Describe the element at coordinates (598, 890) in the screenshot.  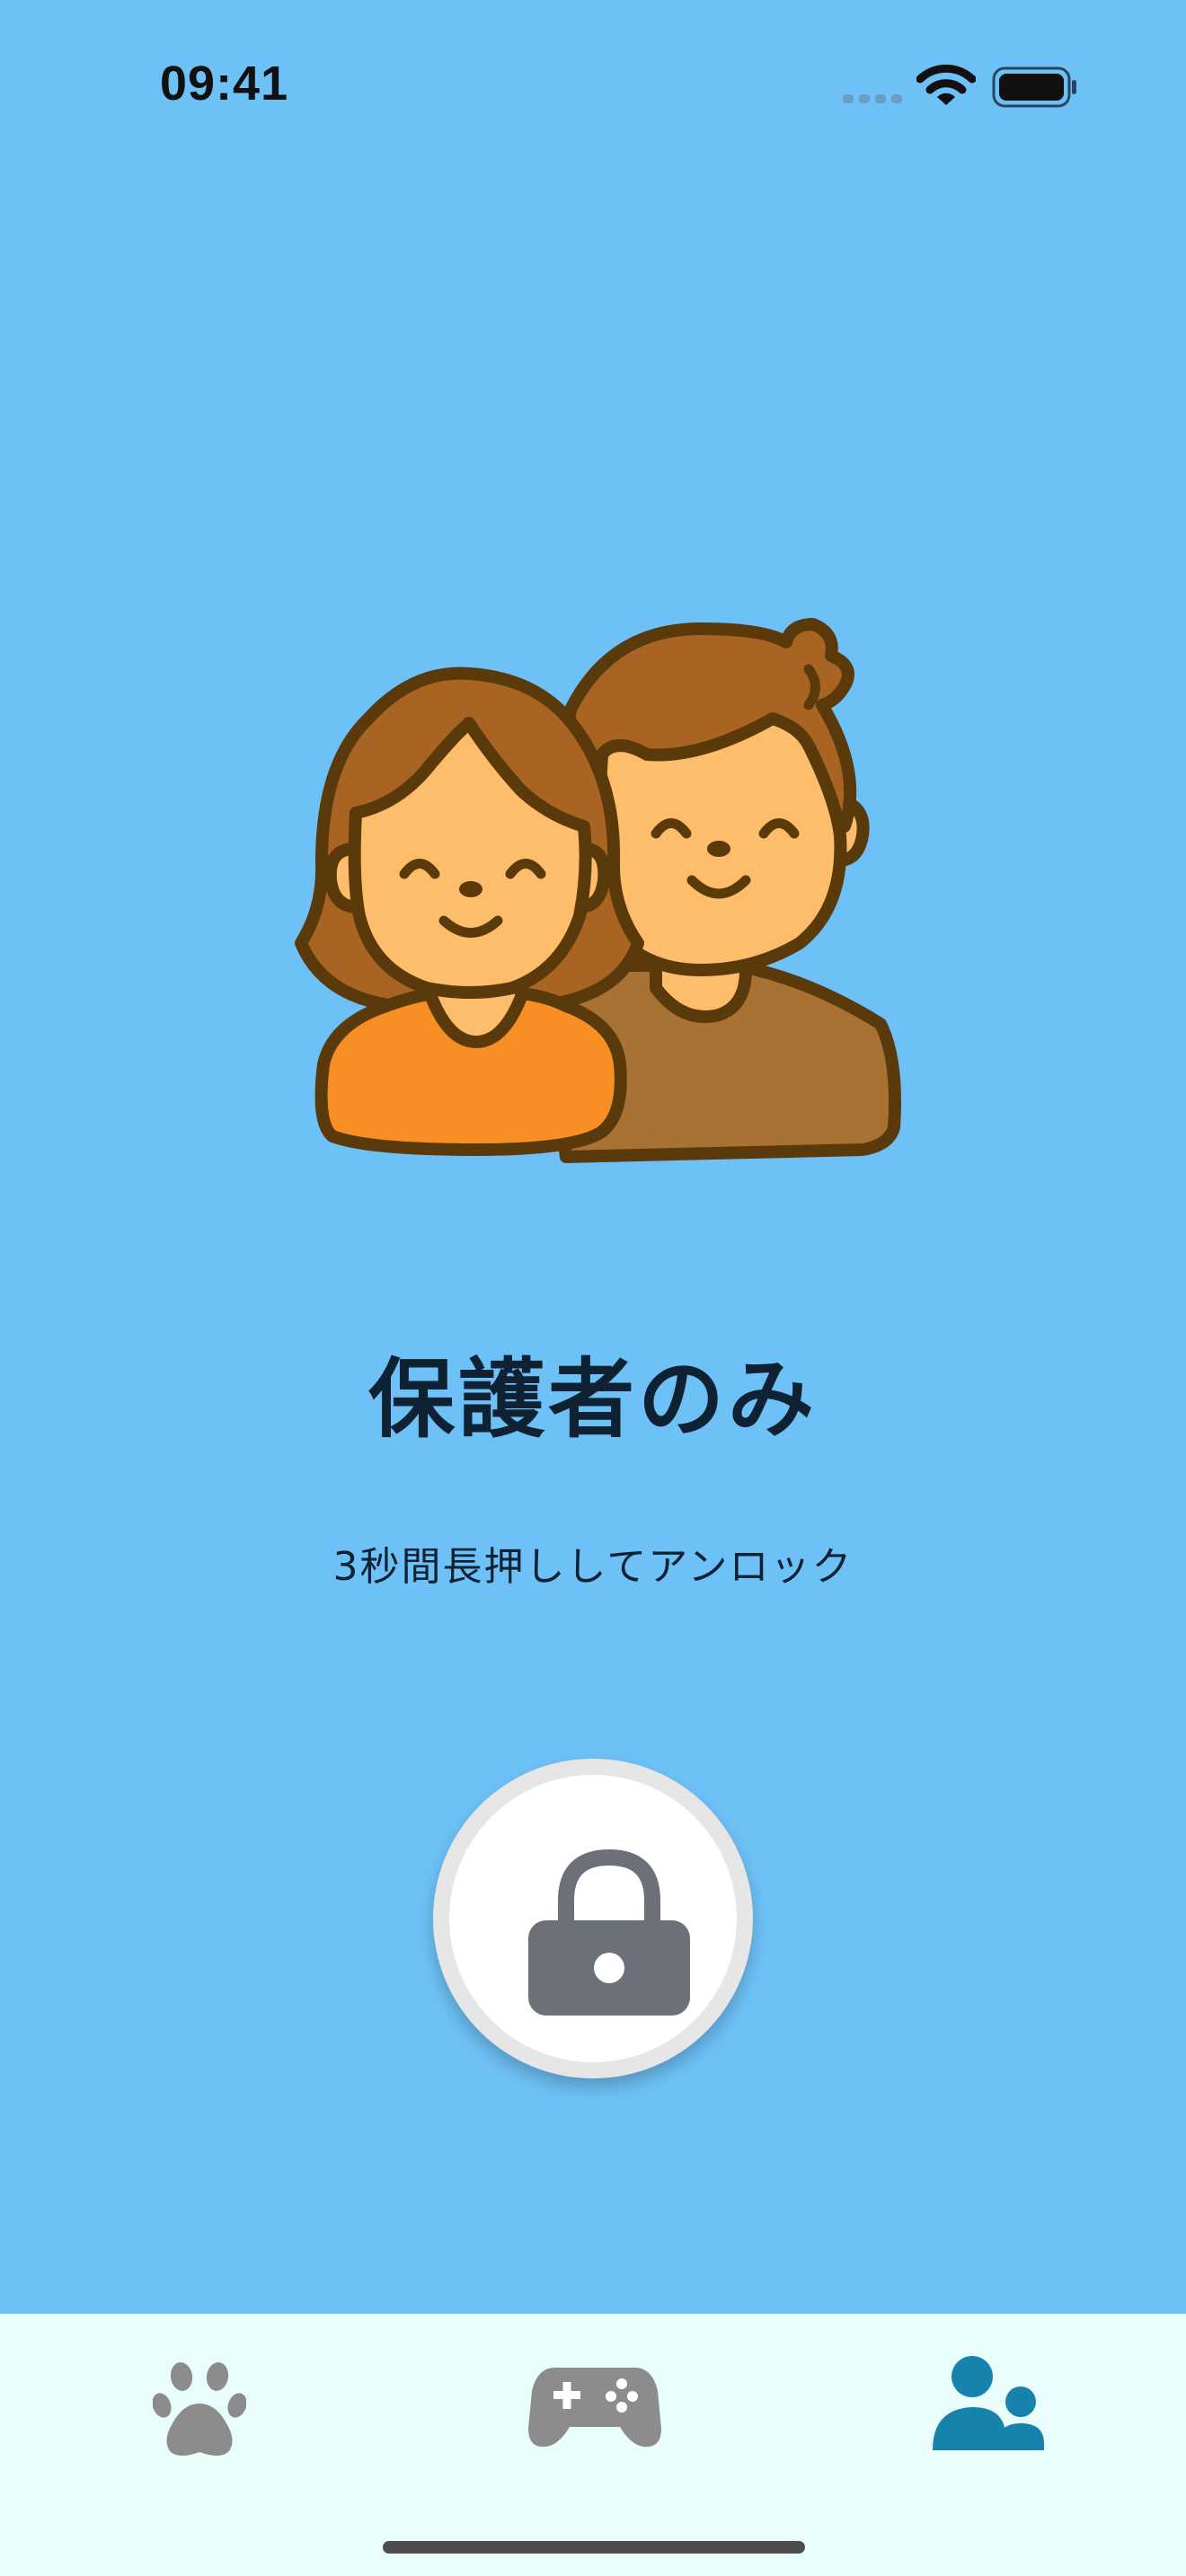
I see `parents-couple-icon` at that location.